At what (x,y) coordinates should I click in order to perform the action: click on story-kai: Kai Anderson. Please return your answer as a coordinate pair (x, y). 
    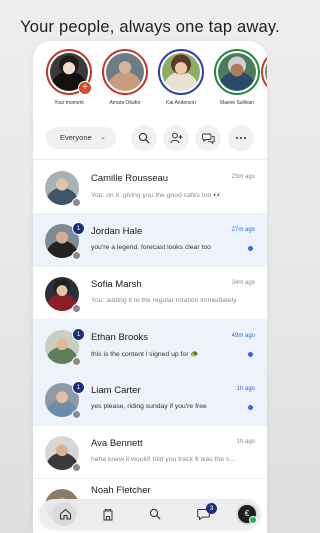
    Looking at the image, I should click on (181, 77).